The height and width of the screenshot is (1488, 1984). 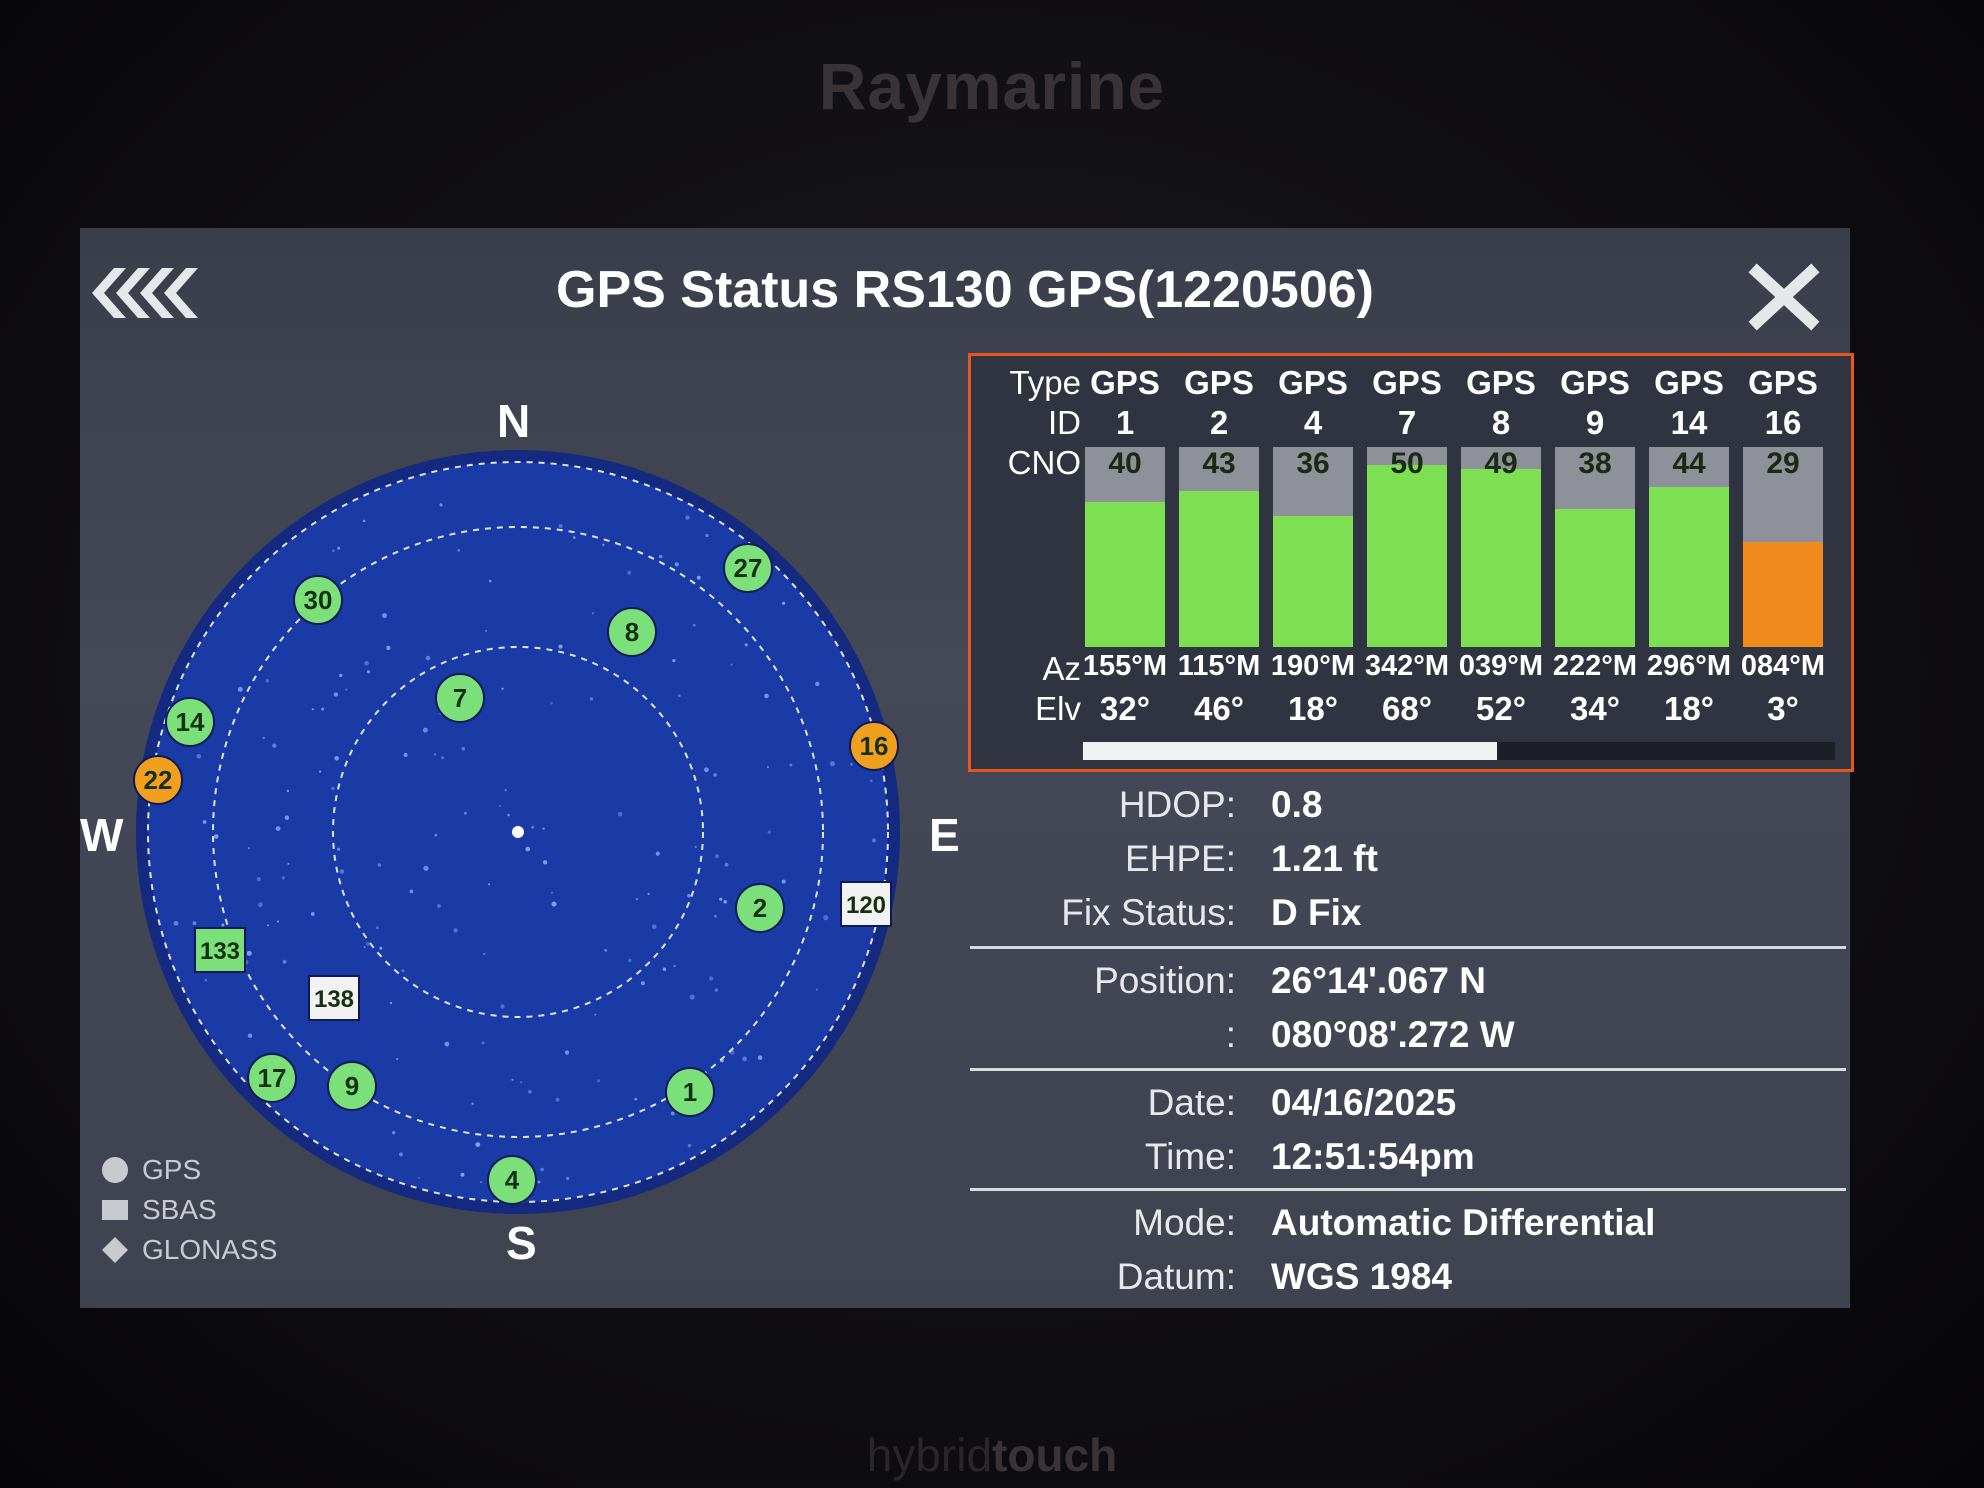 I want to click on table-scrollbar-thumb, so click(x=1290, y=751).